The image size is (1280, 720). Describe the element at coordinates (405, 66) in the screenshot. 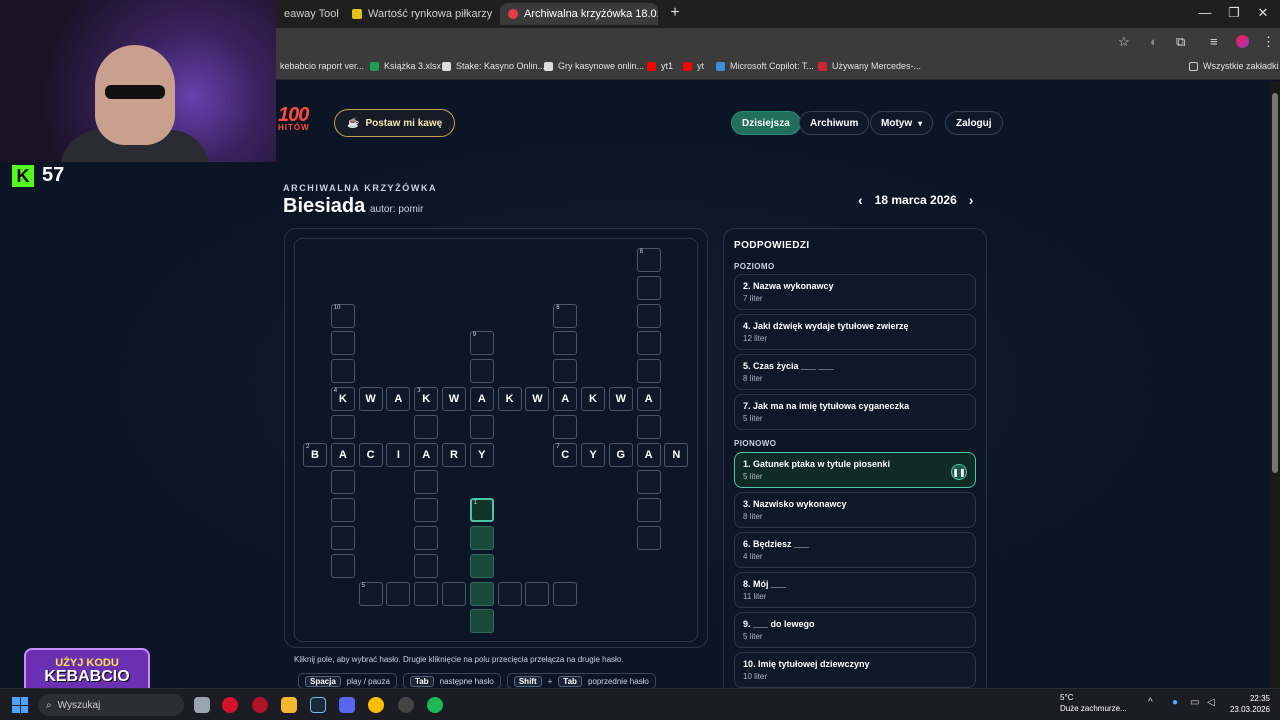

I see `bookmark-item: Książka 3.xlsx` at that location.